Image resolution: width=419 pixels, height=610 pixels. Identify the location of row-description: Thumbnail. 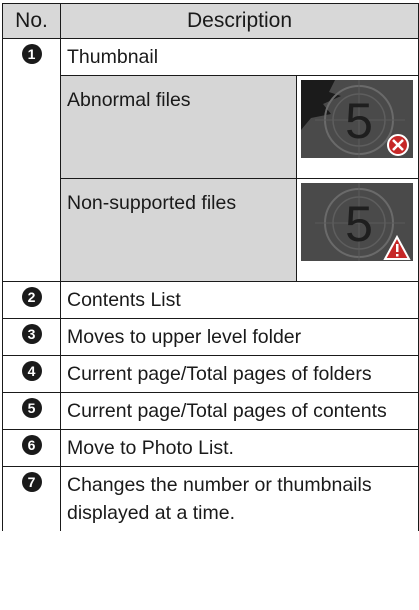
(239, 57).